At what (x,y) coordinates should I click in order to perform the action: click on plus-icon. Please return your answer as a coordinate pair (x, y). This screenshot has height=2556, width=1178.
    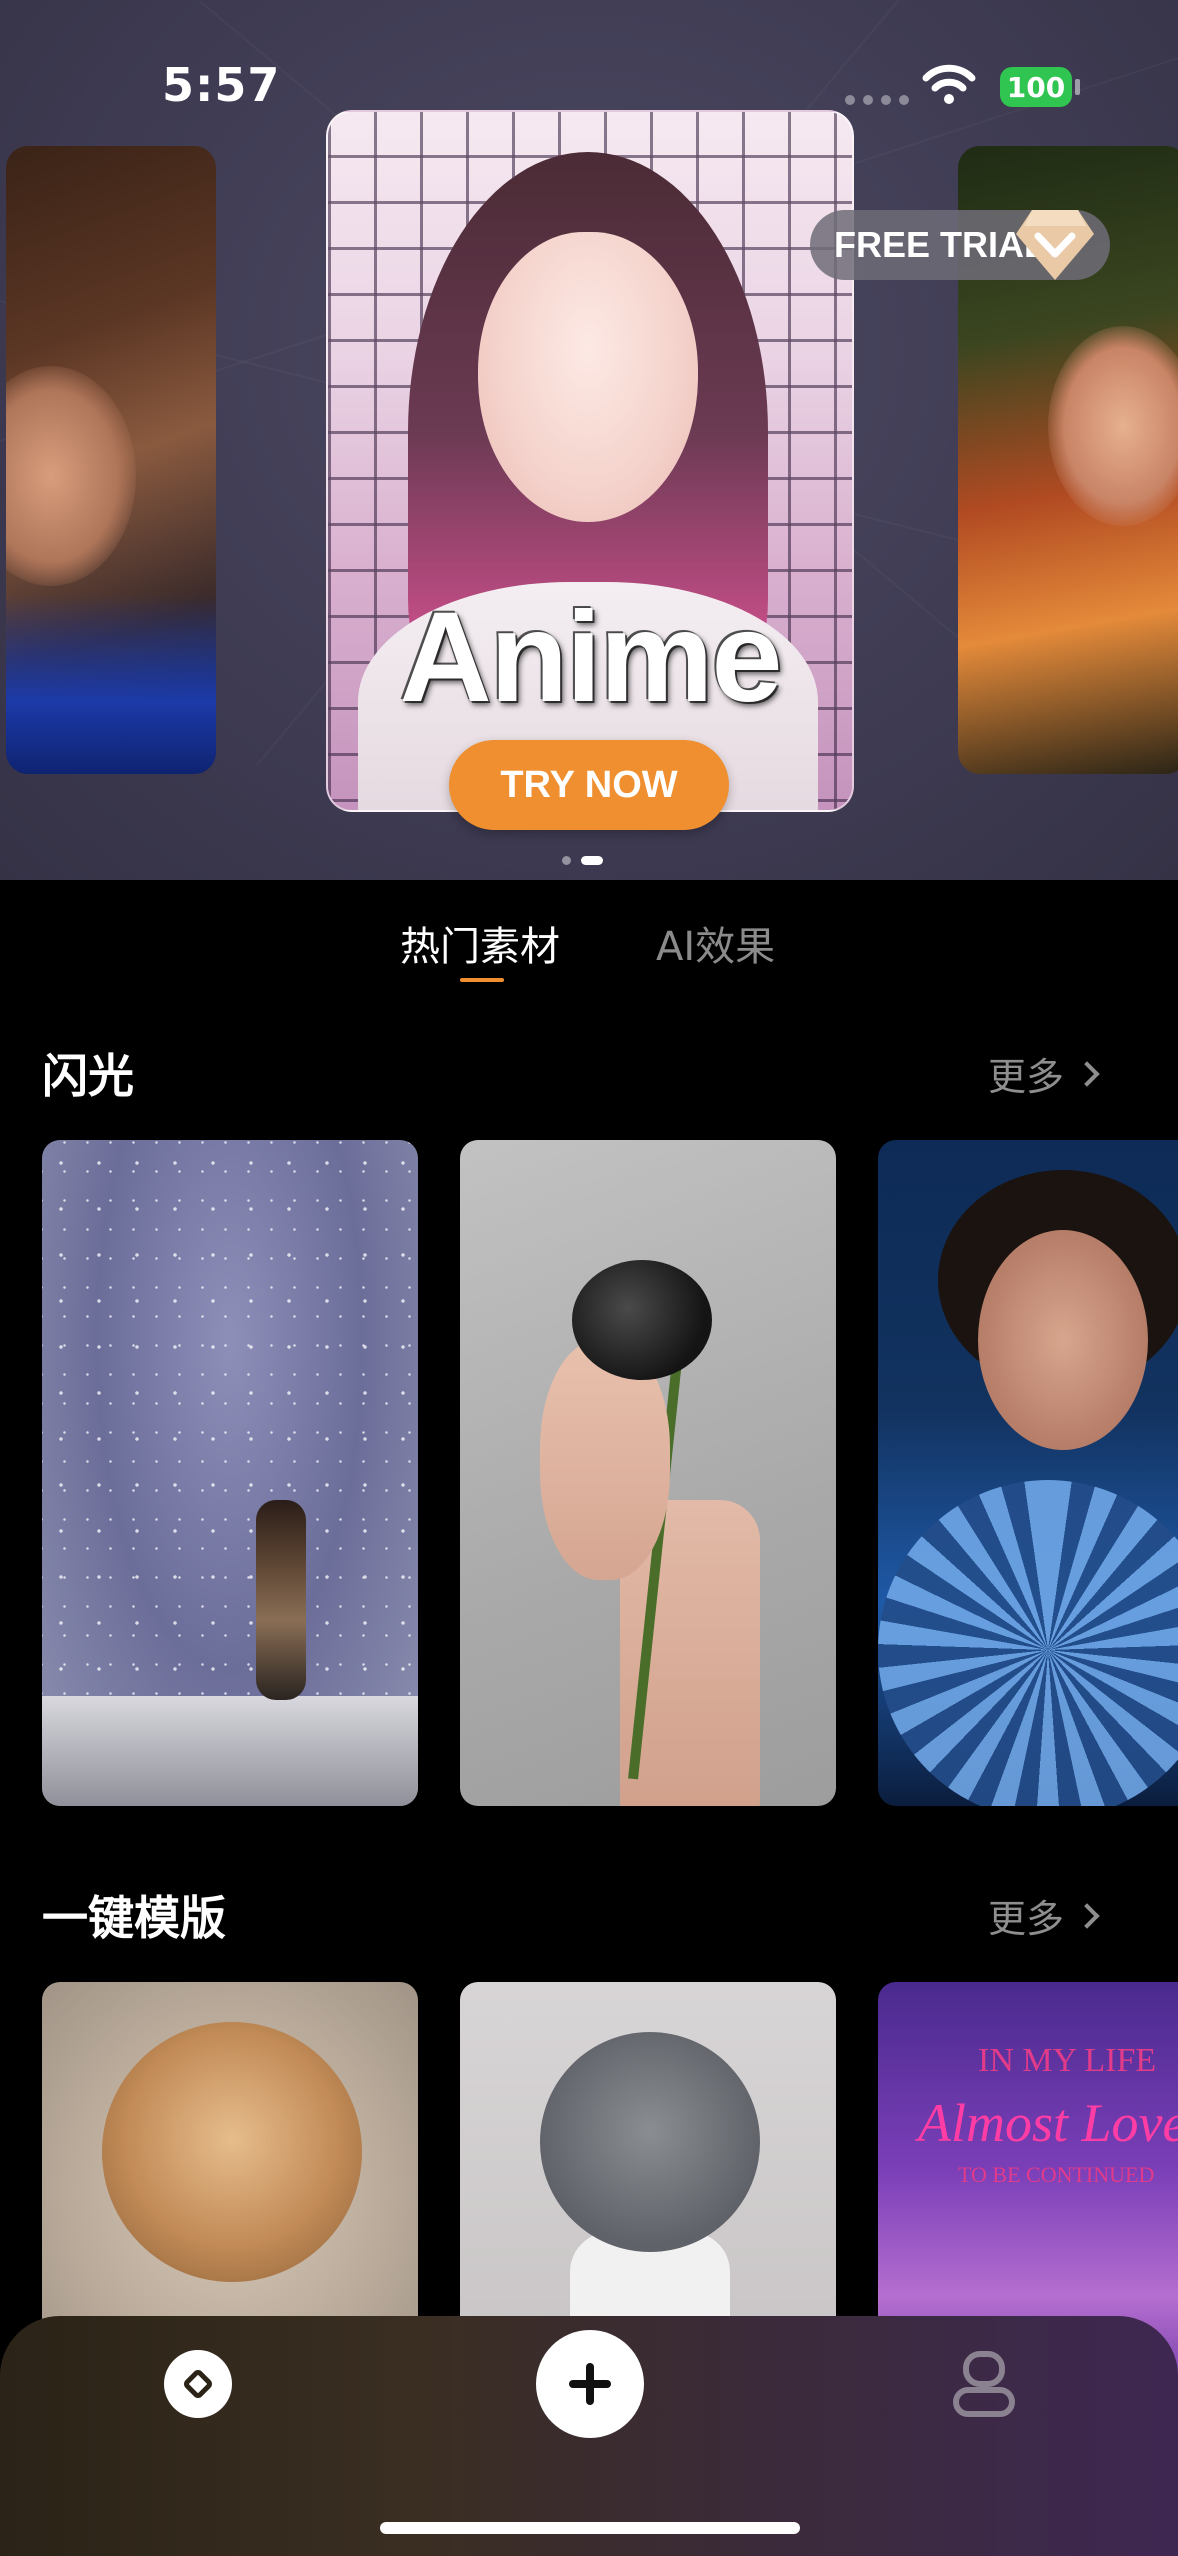
    Looking at the image, I should click on (590, 2384).